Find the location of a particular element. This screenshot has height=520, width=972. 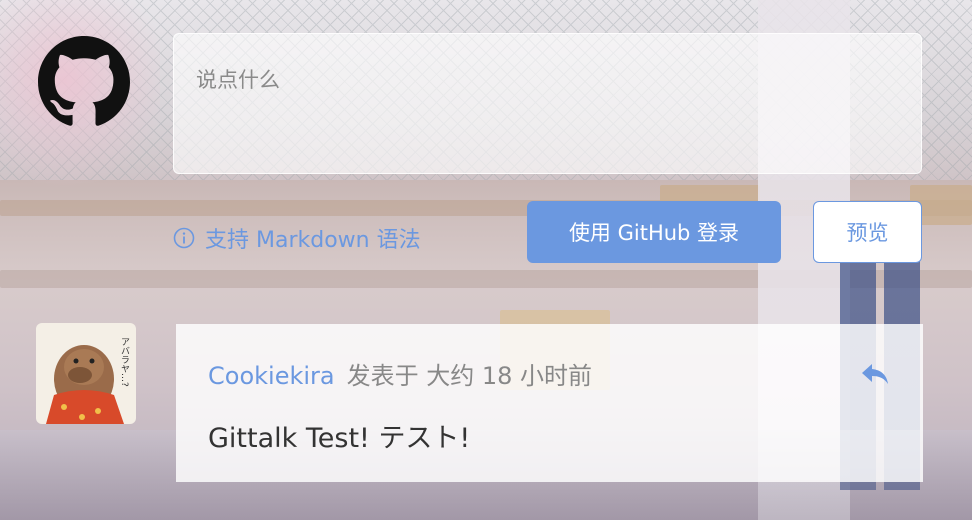

avatar: アバラヤ…? is located at coordinates (86, 373).